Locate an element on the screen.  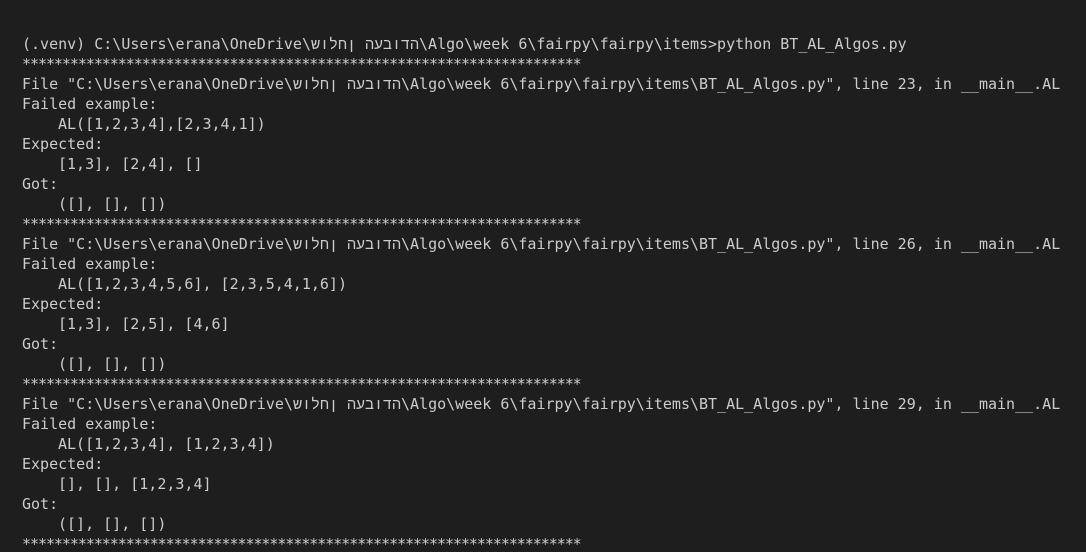
failed-example-code: AL([1,2,3,4],[2,3,4,1]) is located at coordinates (162, 124).